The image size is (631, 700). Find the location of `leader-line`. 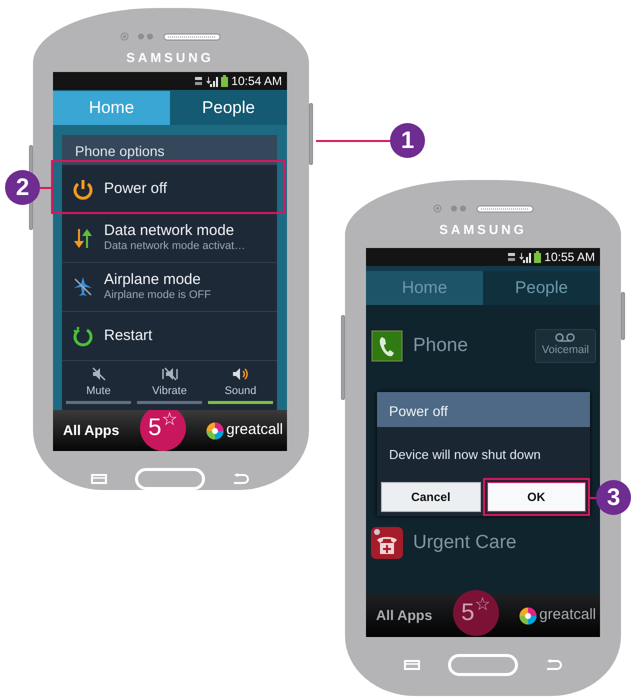

leader-line is located at coordinates (46, 188).